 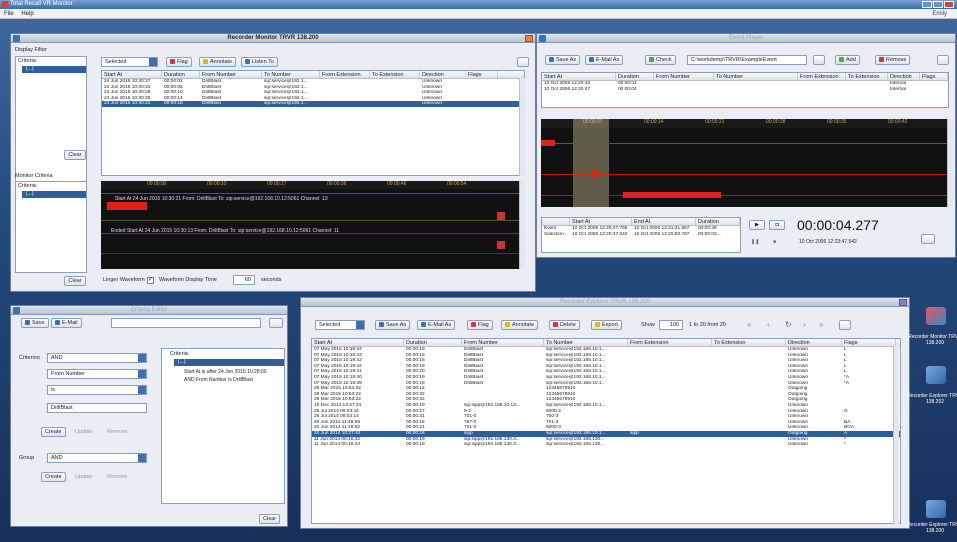 What do you see at coordinates (804, 324) in the screenshot?
I see `next-page-icon: ›` at bounding box center [804, 324].